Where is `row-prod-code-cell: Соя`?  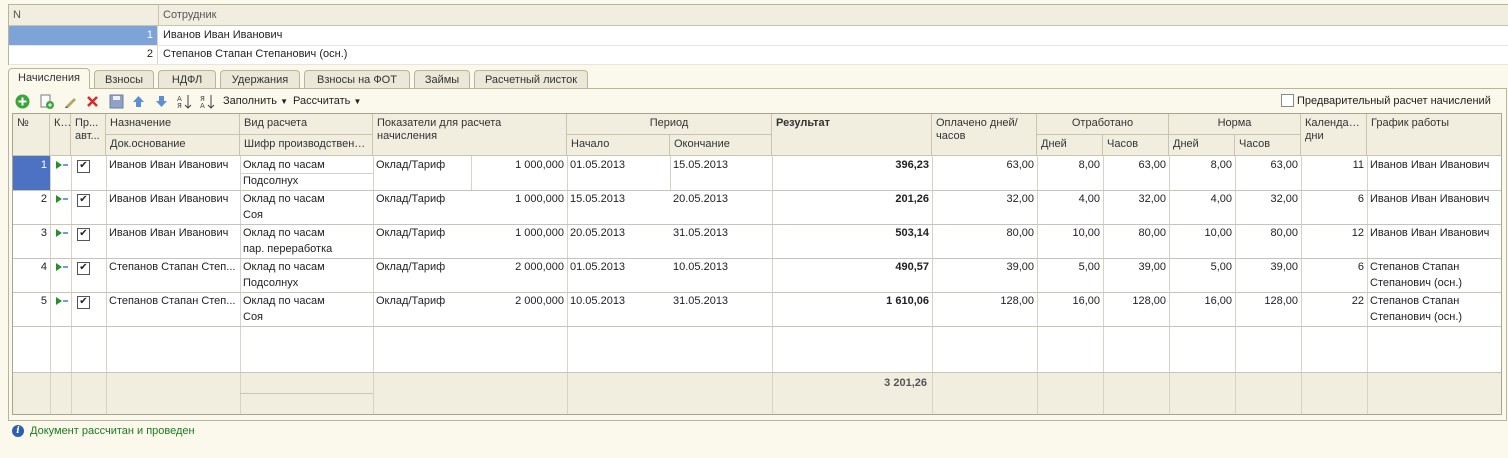
row-prod-code-cell: Соя is located at coordinates (306, 215).